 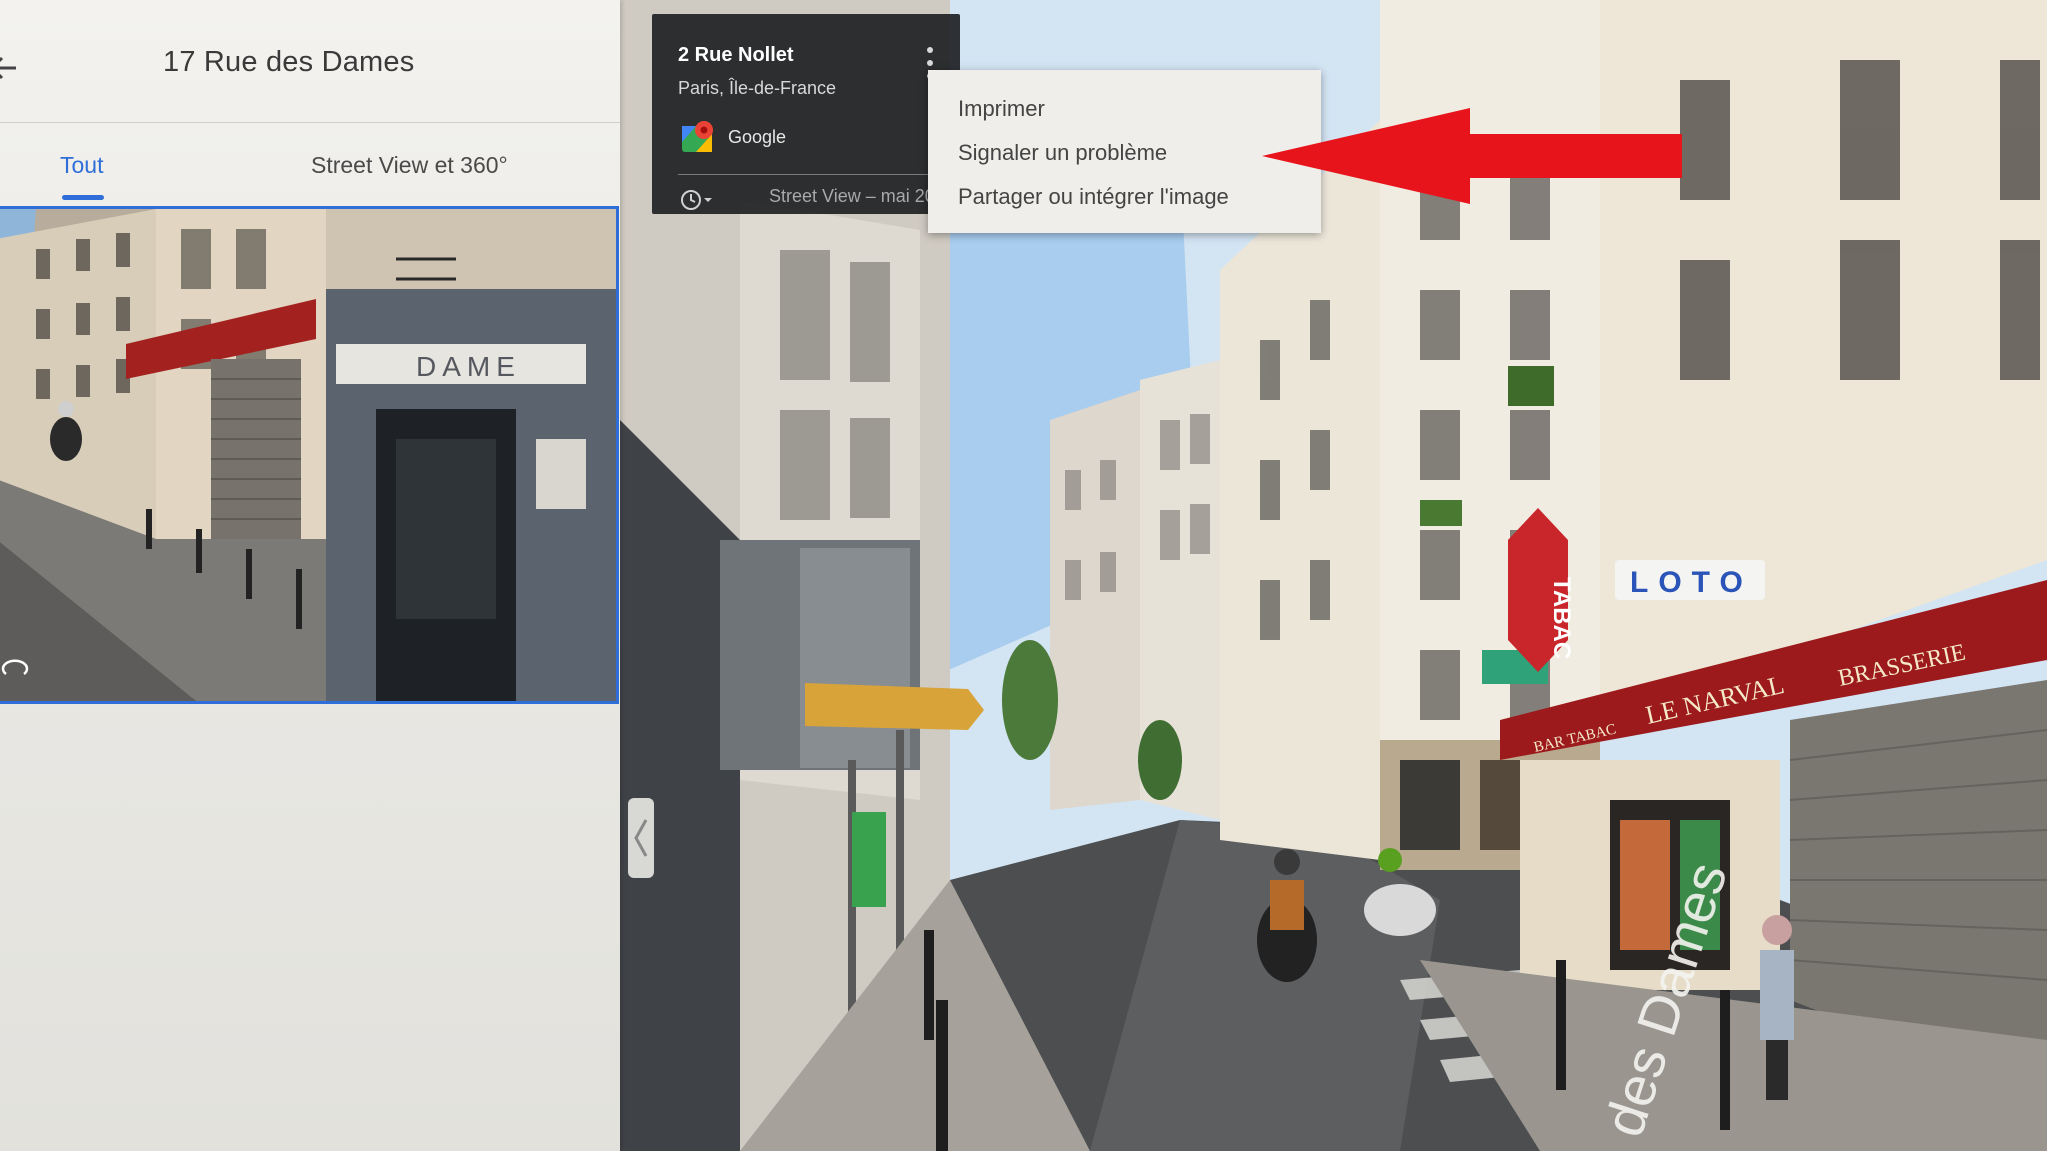 What do you see at coordinates (1472, 156) in the screenshot?
I see `red-annotation-arrow-icon` at bounding box center [1472, 156].